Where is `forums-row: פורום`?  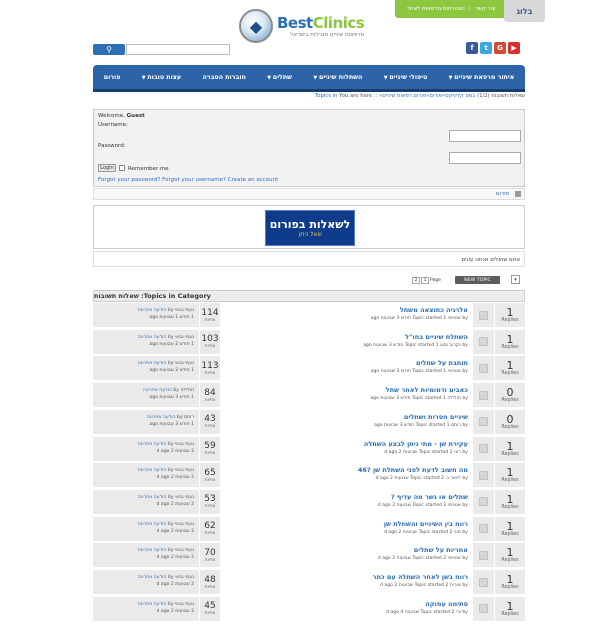
forums-row: פורום is located at coordinates (309, 194).